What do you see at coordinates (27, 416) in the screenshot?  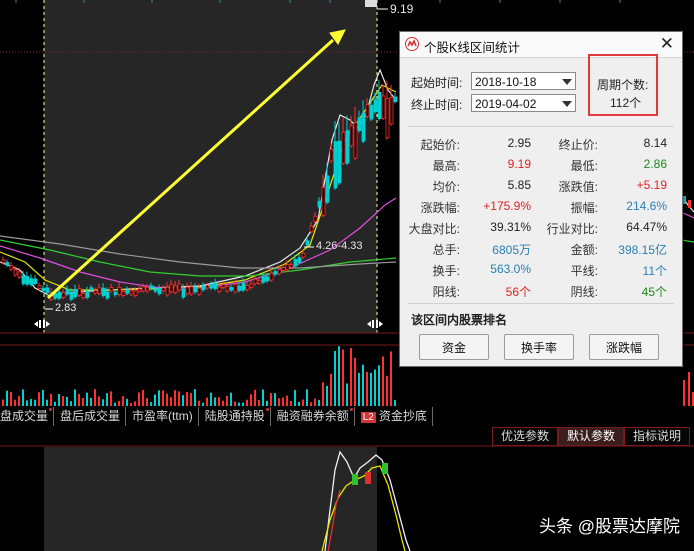 I see `tab-intraday-volume: 盘成交量` at bounding box center [27, 416].